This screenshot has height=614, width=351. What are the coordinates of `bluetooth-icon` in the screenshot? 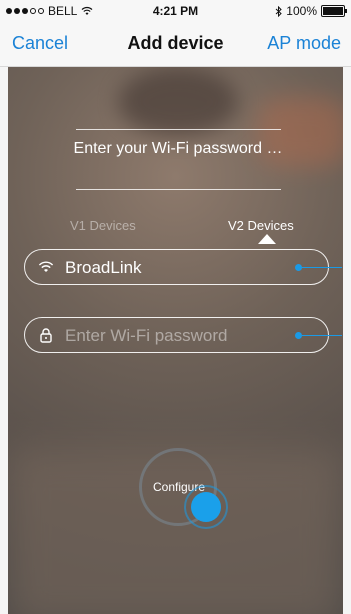 It's located at (279, 11).